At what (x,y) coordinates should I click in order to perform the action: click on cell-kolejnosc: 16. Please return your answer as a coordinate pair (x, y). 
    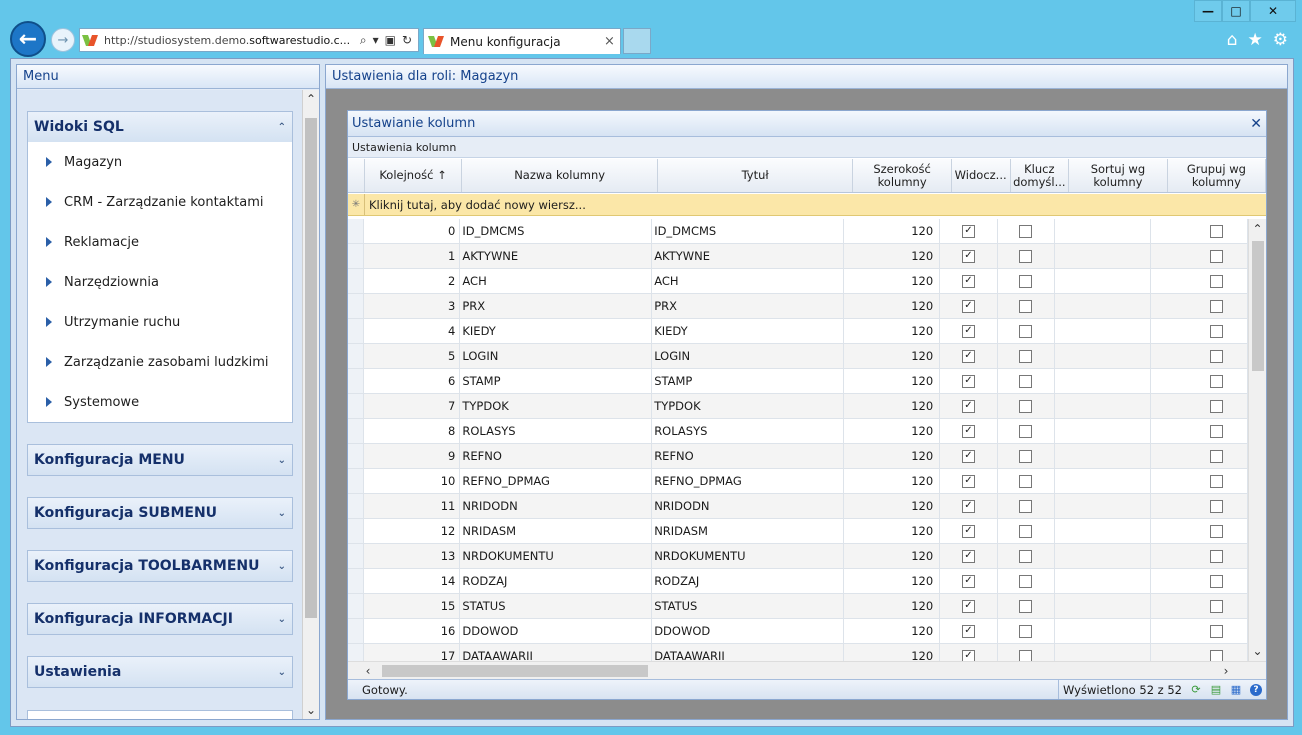
    Looking at the image, I should click on (412, 631).